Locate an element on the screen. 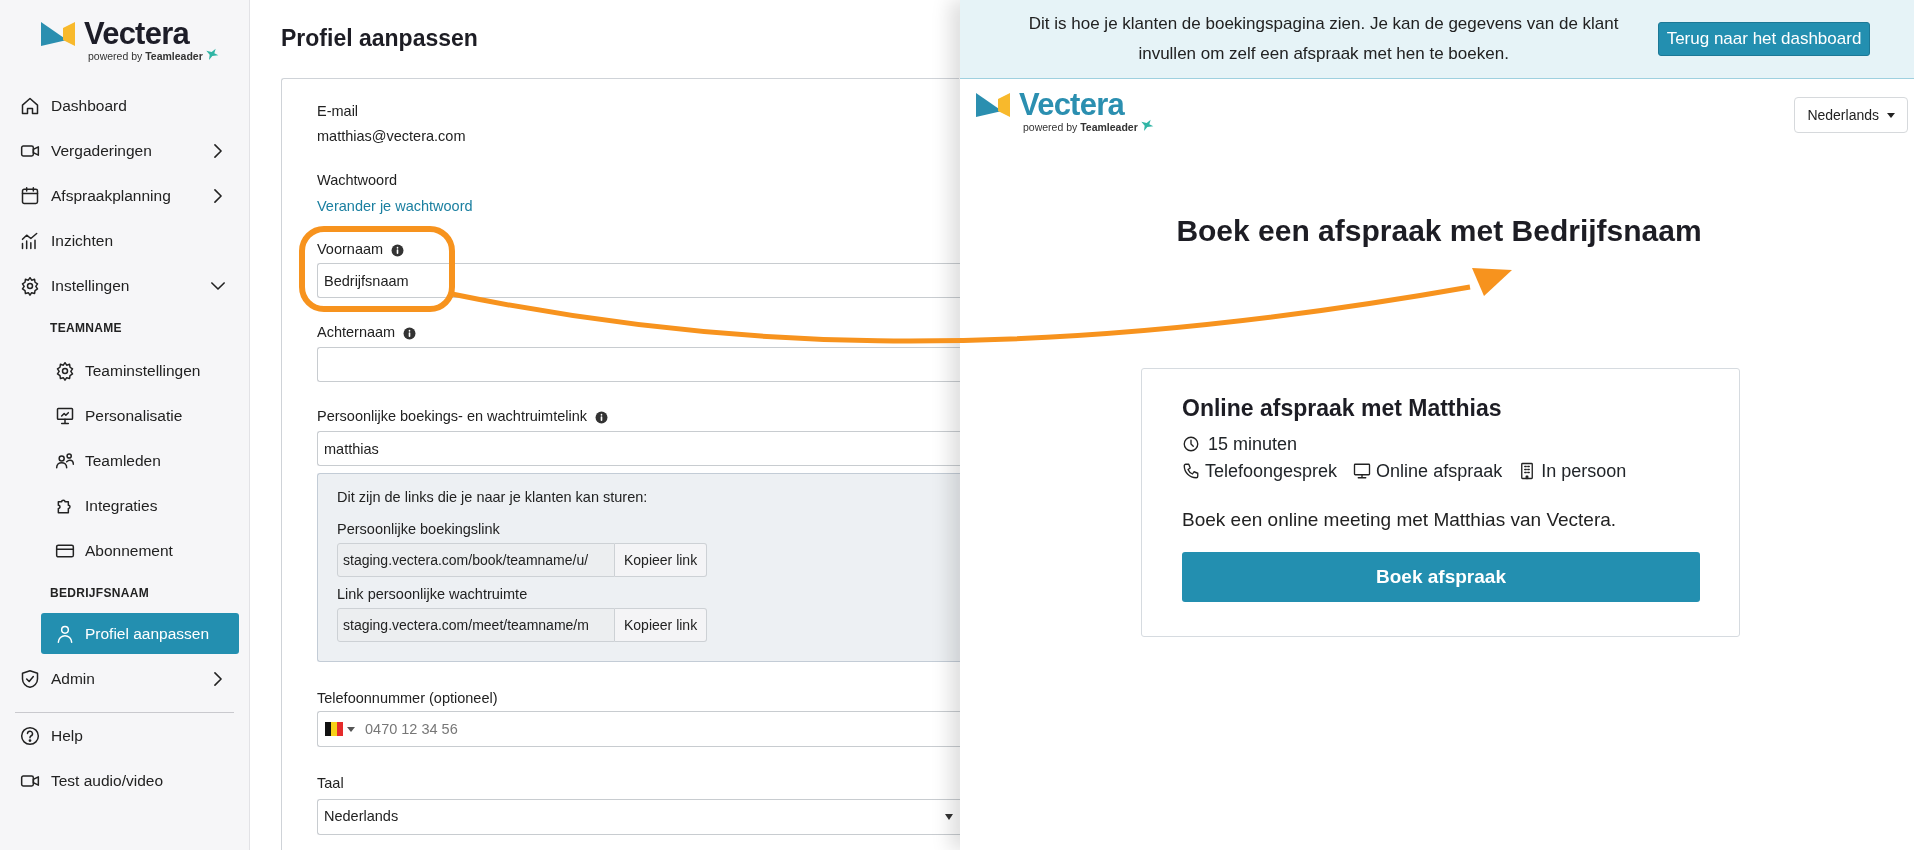 The height and width of the screenshot is (850, 1914). link-field: staging.vectera.com/meet/teamname/m is located at coordinates (476, 625).